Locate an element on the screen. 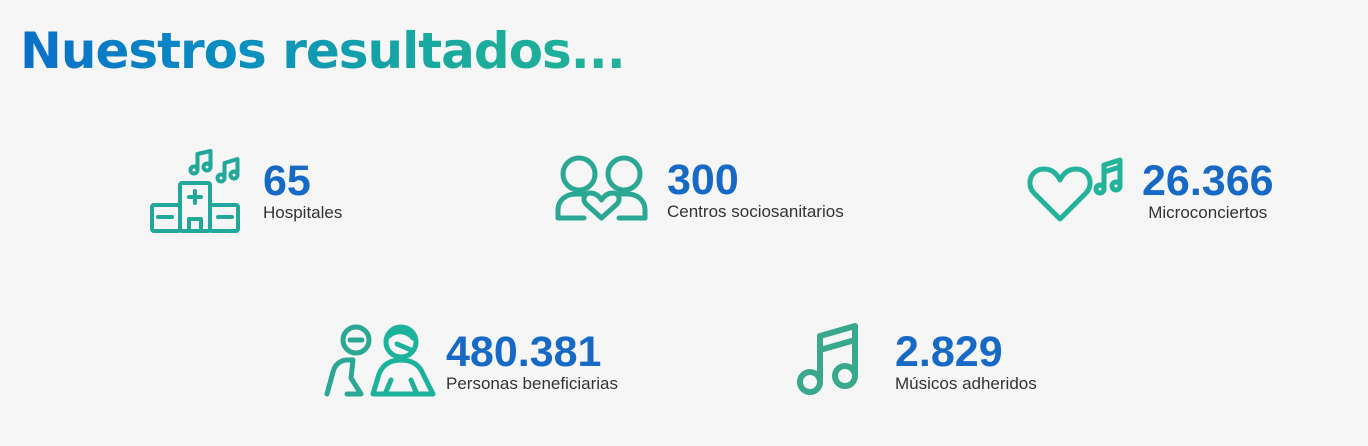 The height and width of the screenshot is (446, 1368). stat-label: Microconciertos is located at coordinates (1208, 212).